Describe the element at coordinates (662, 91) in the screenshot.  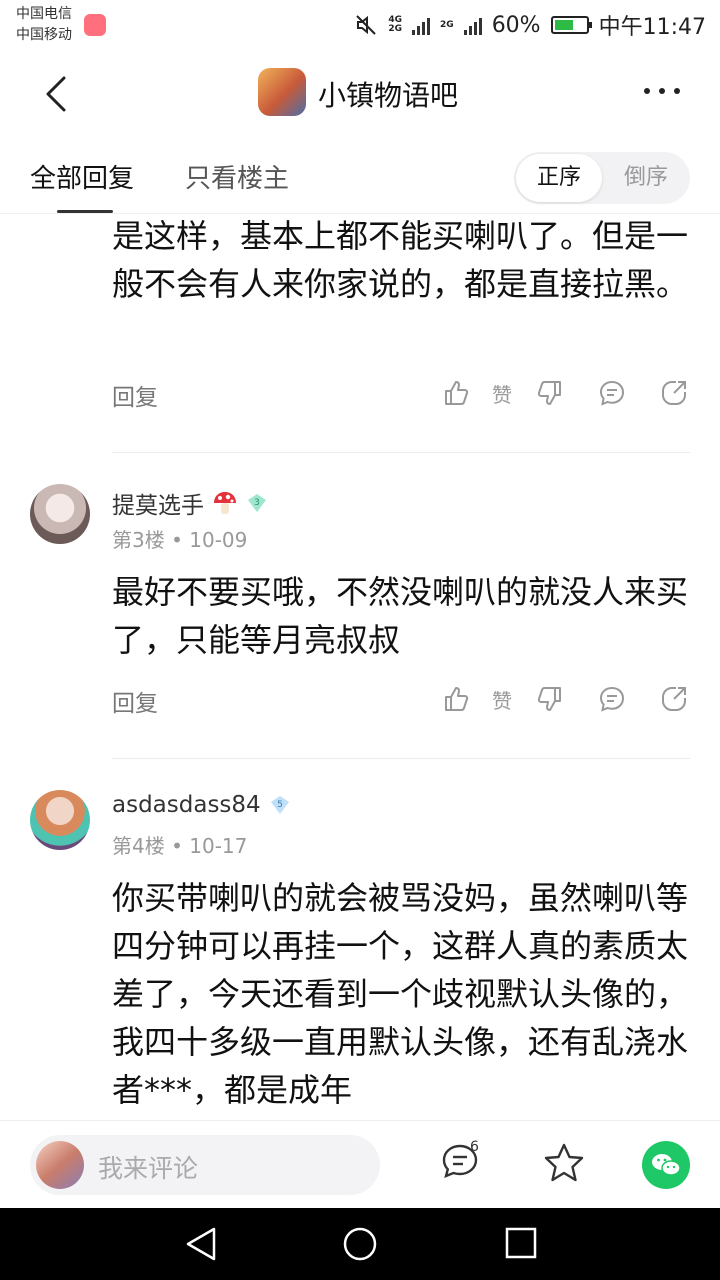
I see `more-button` at that location.